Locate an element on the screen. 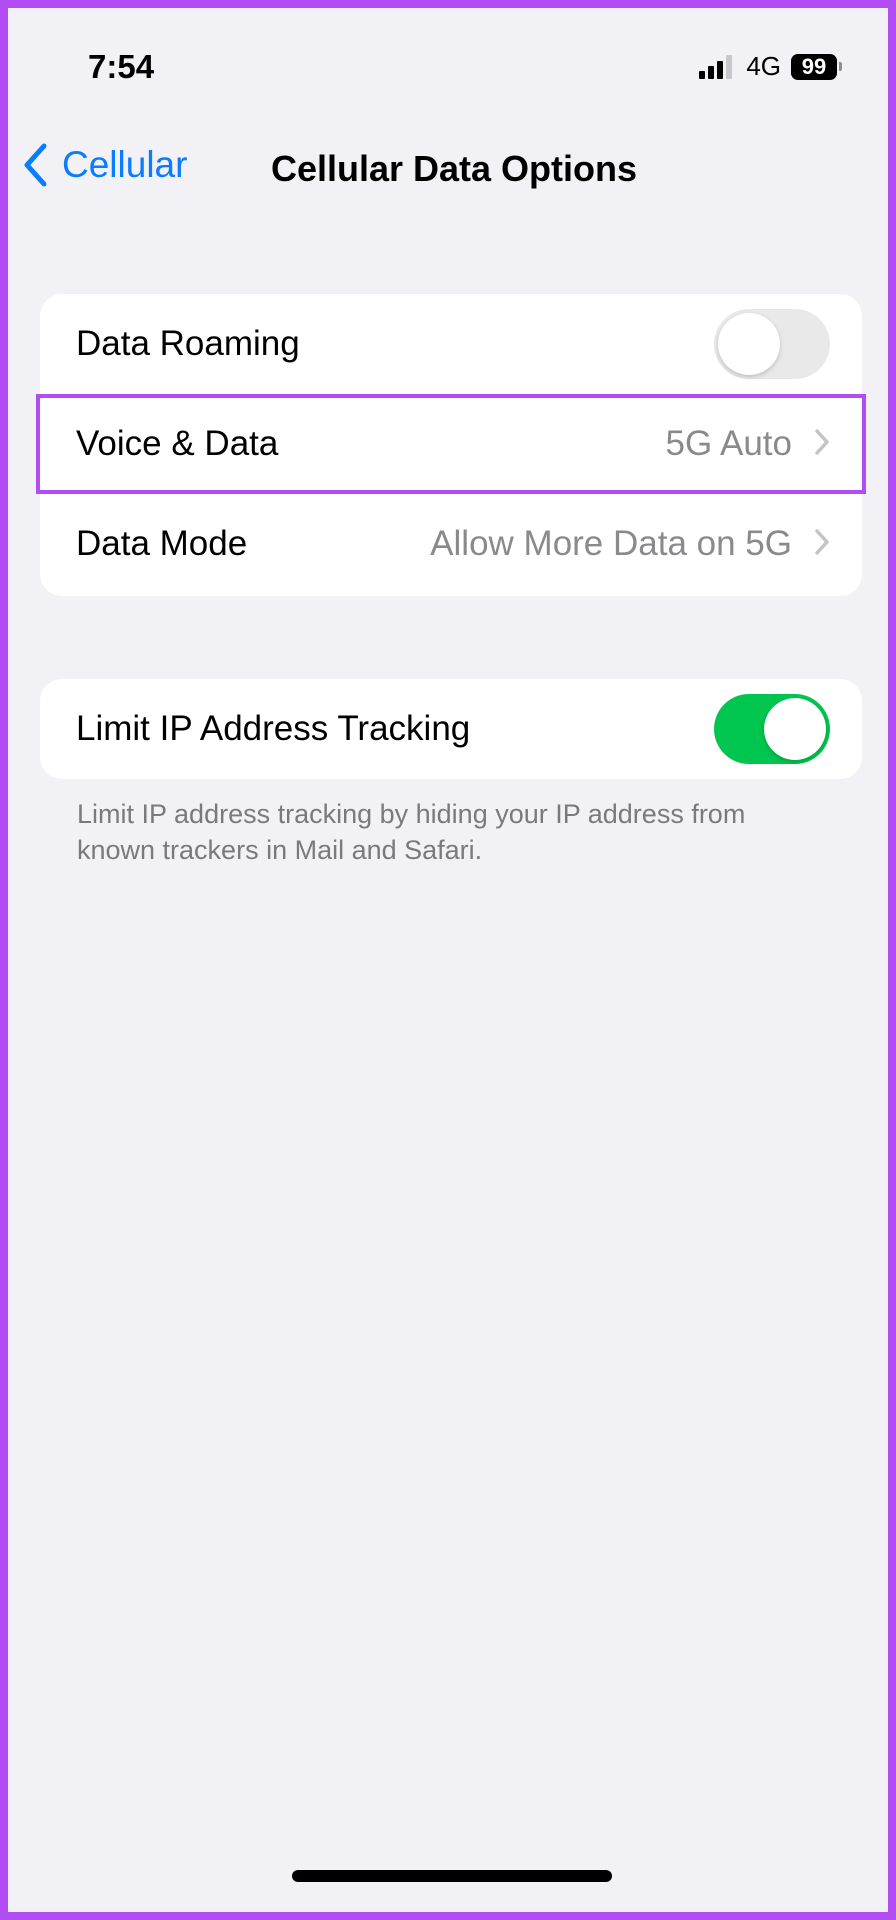  data-mode-row: Data Mode Allow More Data on 5G is located at coordinates (451, 544).